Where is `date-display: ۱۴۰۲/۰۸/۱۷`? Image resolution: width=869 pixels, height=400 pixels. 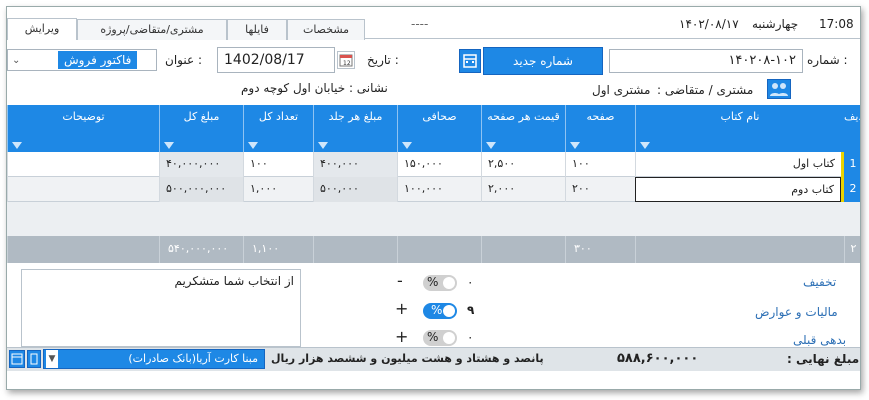
date-display: ۱۴۰۲/۰۸/۱۷ is located at coordinates (709, 24).